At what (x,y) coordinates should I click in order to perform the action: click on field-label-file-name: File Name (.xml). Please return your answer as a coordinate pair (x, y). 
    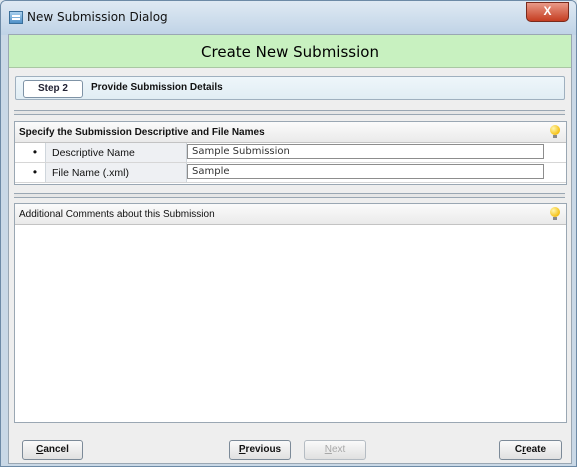
    Looking at the image, I should click on (91, 173).